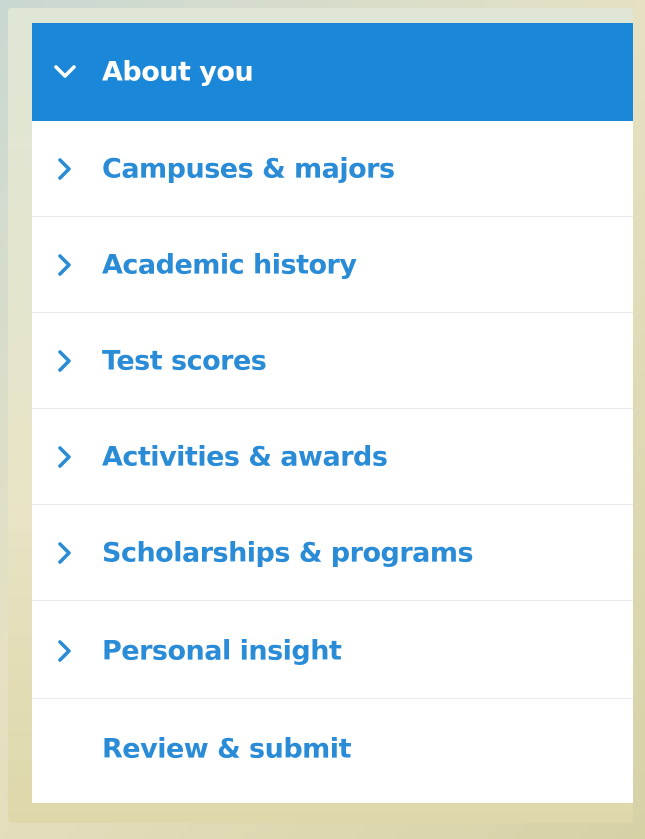  I want to click on nav-item-label: Academic history, so click(229, 264).